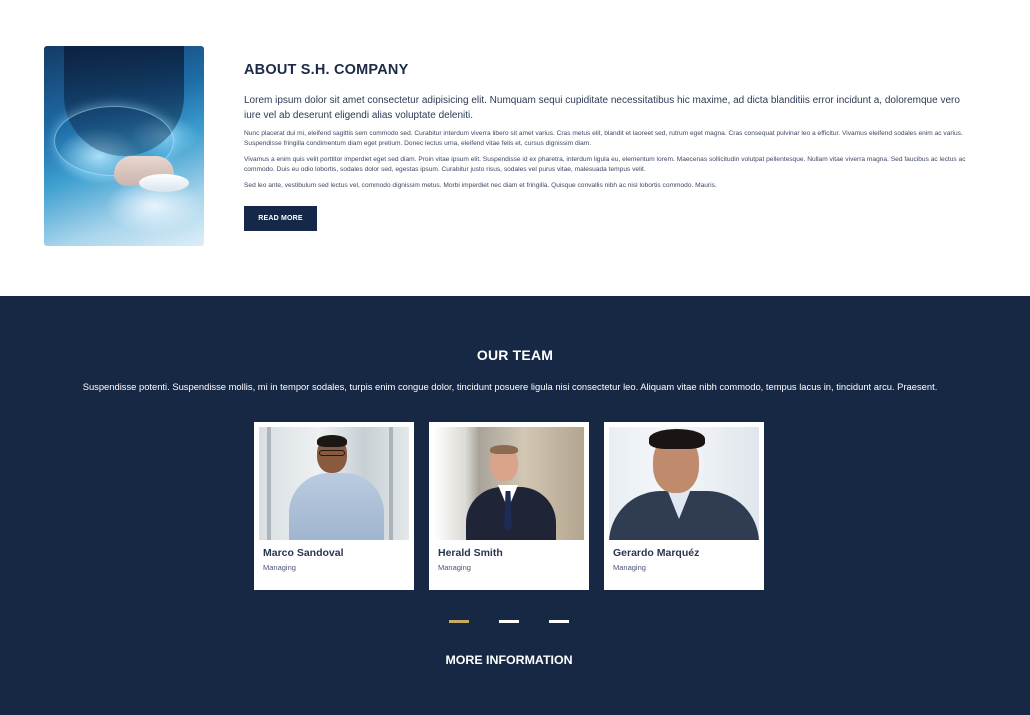  I want to click on about-image, so click(124, 146).